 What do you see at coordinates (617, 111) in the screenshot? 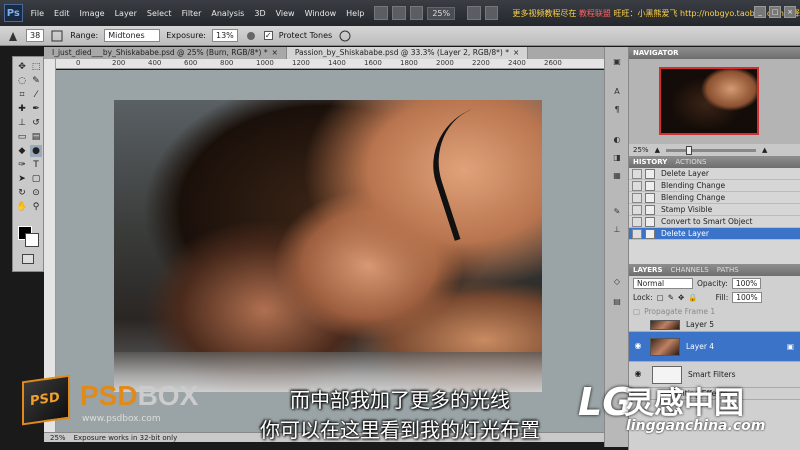
I see `paragraph-panel-icon: ¶` at bounding box center [617, 111].